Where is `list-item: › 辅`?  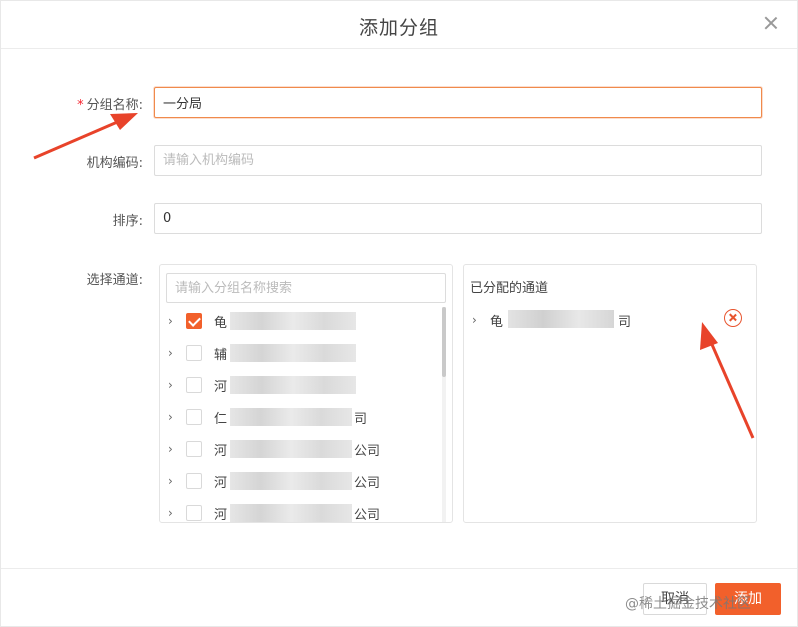 list-item: › 辅 is located at coordinates (302, 353).